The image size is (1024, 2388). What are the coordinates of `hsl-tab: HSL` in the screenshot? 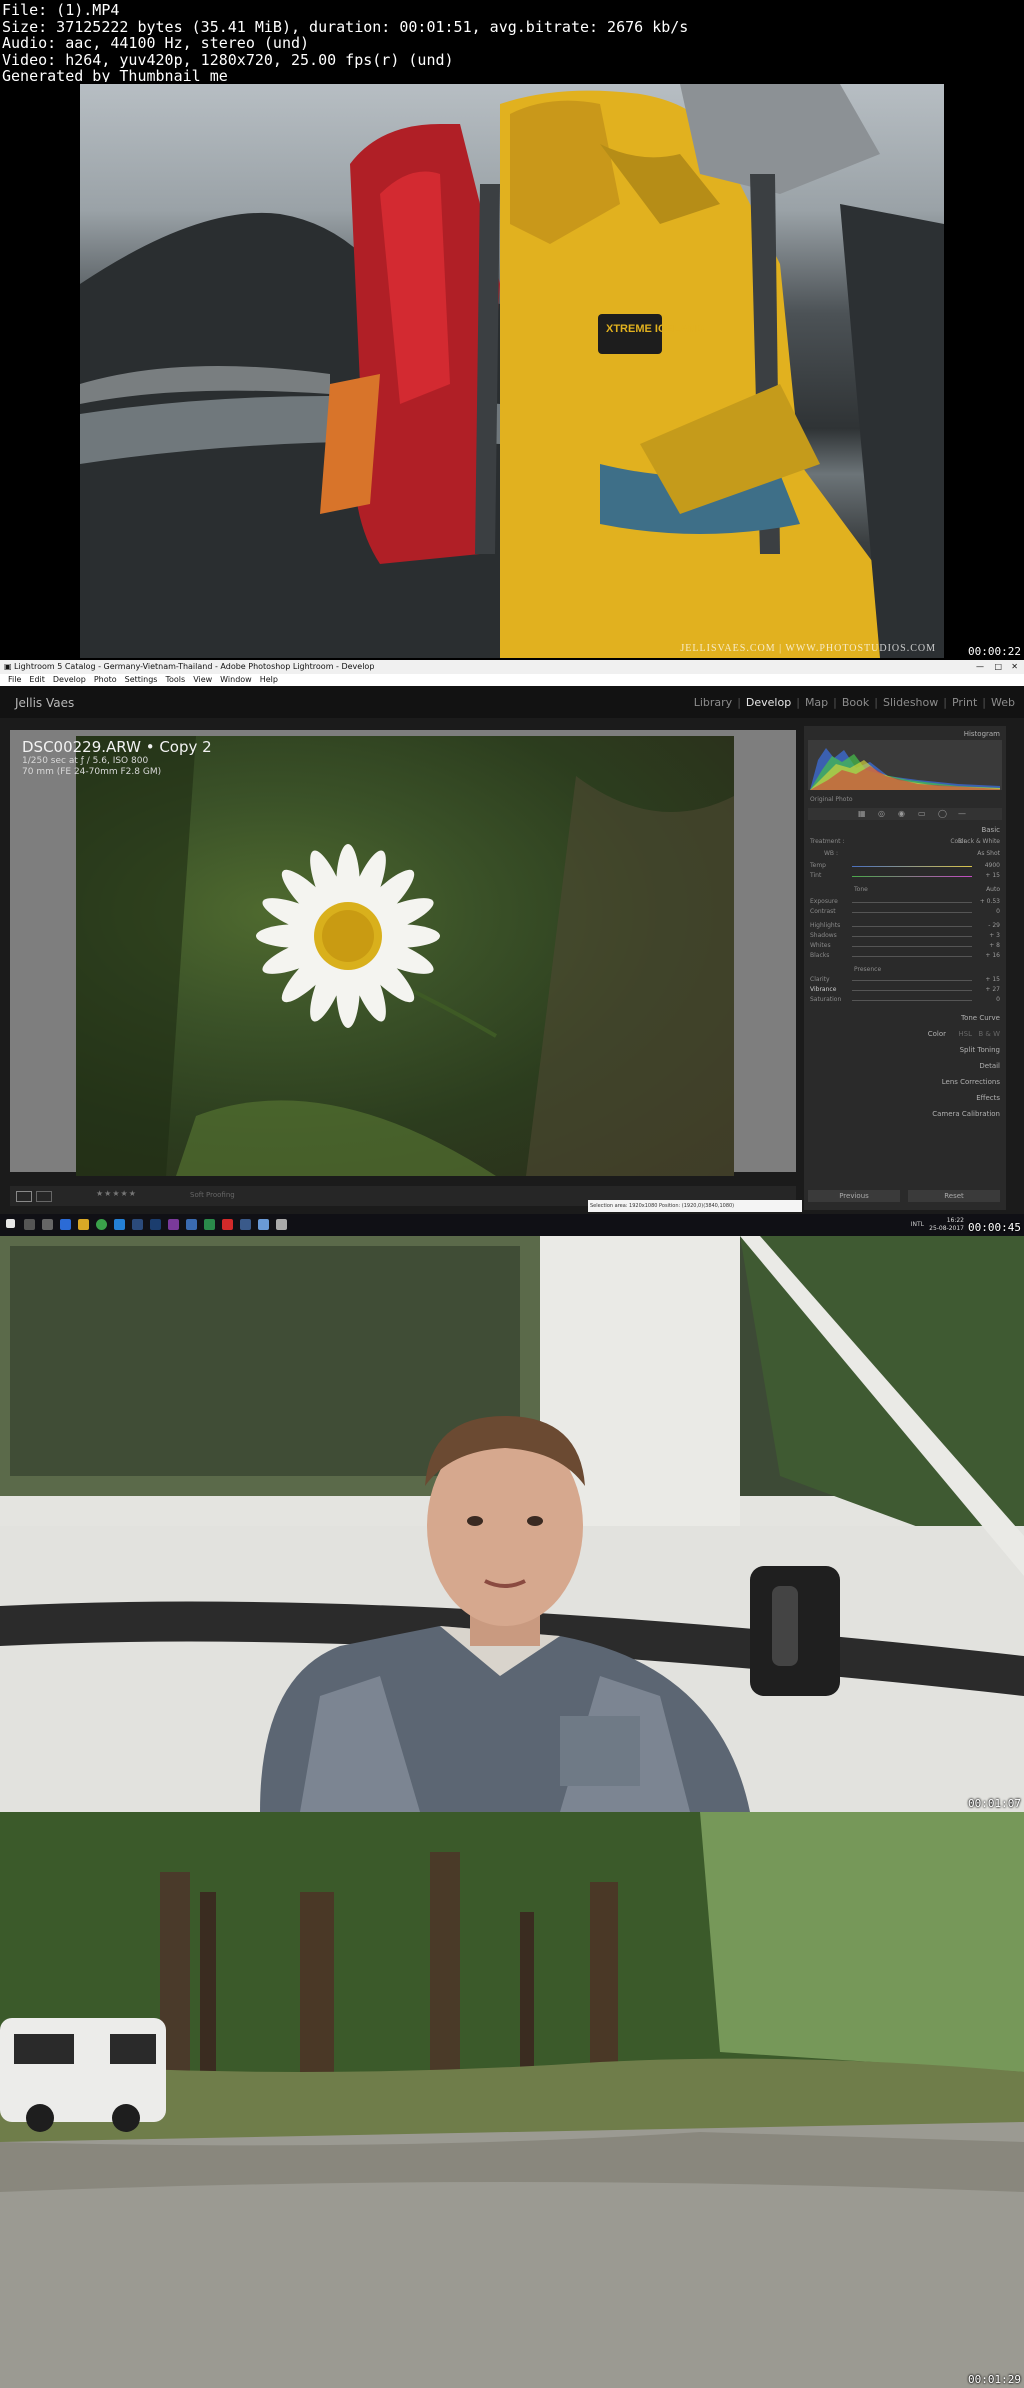 It's located at (965, 1034).